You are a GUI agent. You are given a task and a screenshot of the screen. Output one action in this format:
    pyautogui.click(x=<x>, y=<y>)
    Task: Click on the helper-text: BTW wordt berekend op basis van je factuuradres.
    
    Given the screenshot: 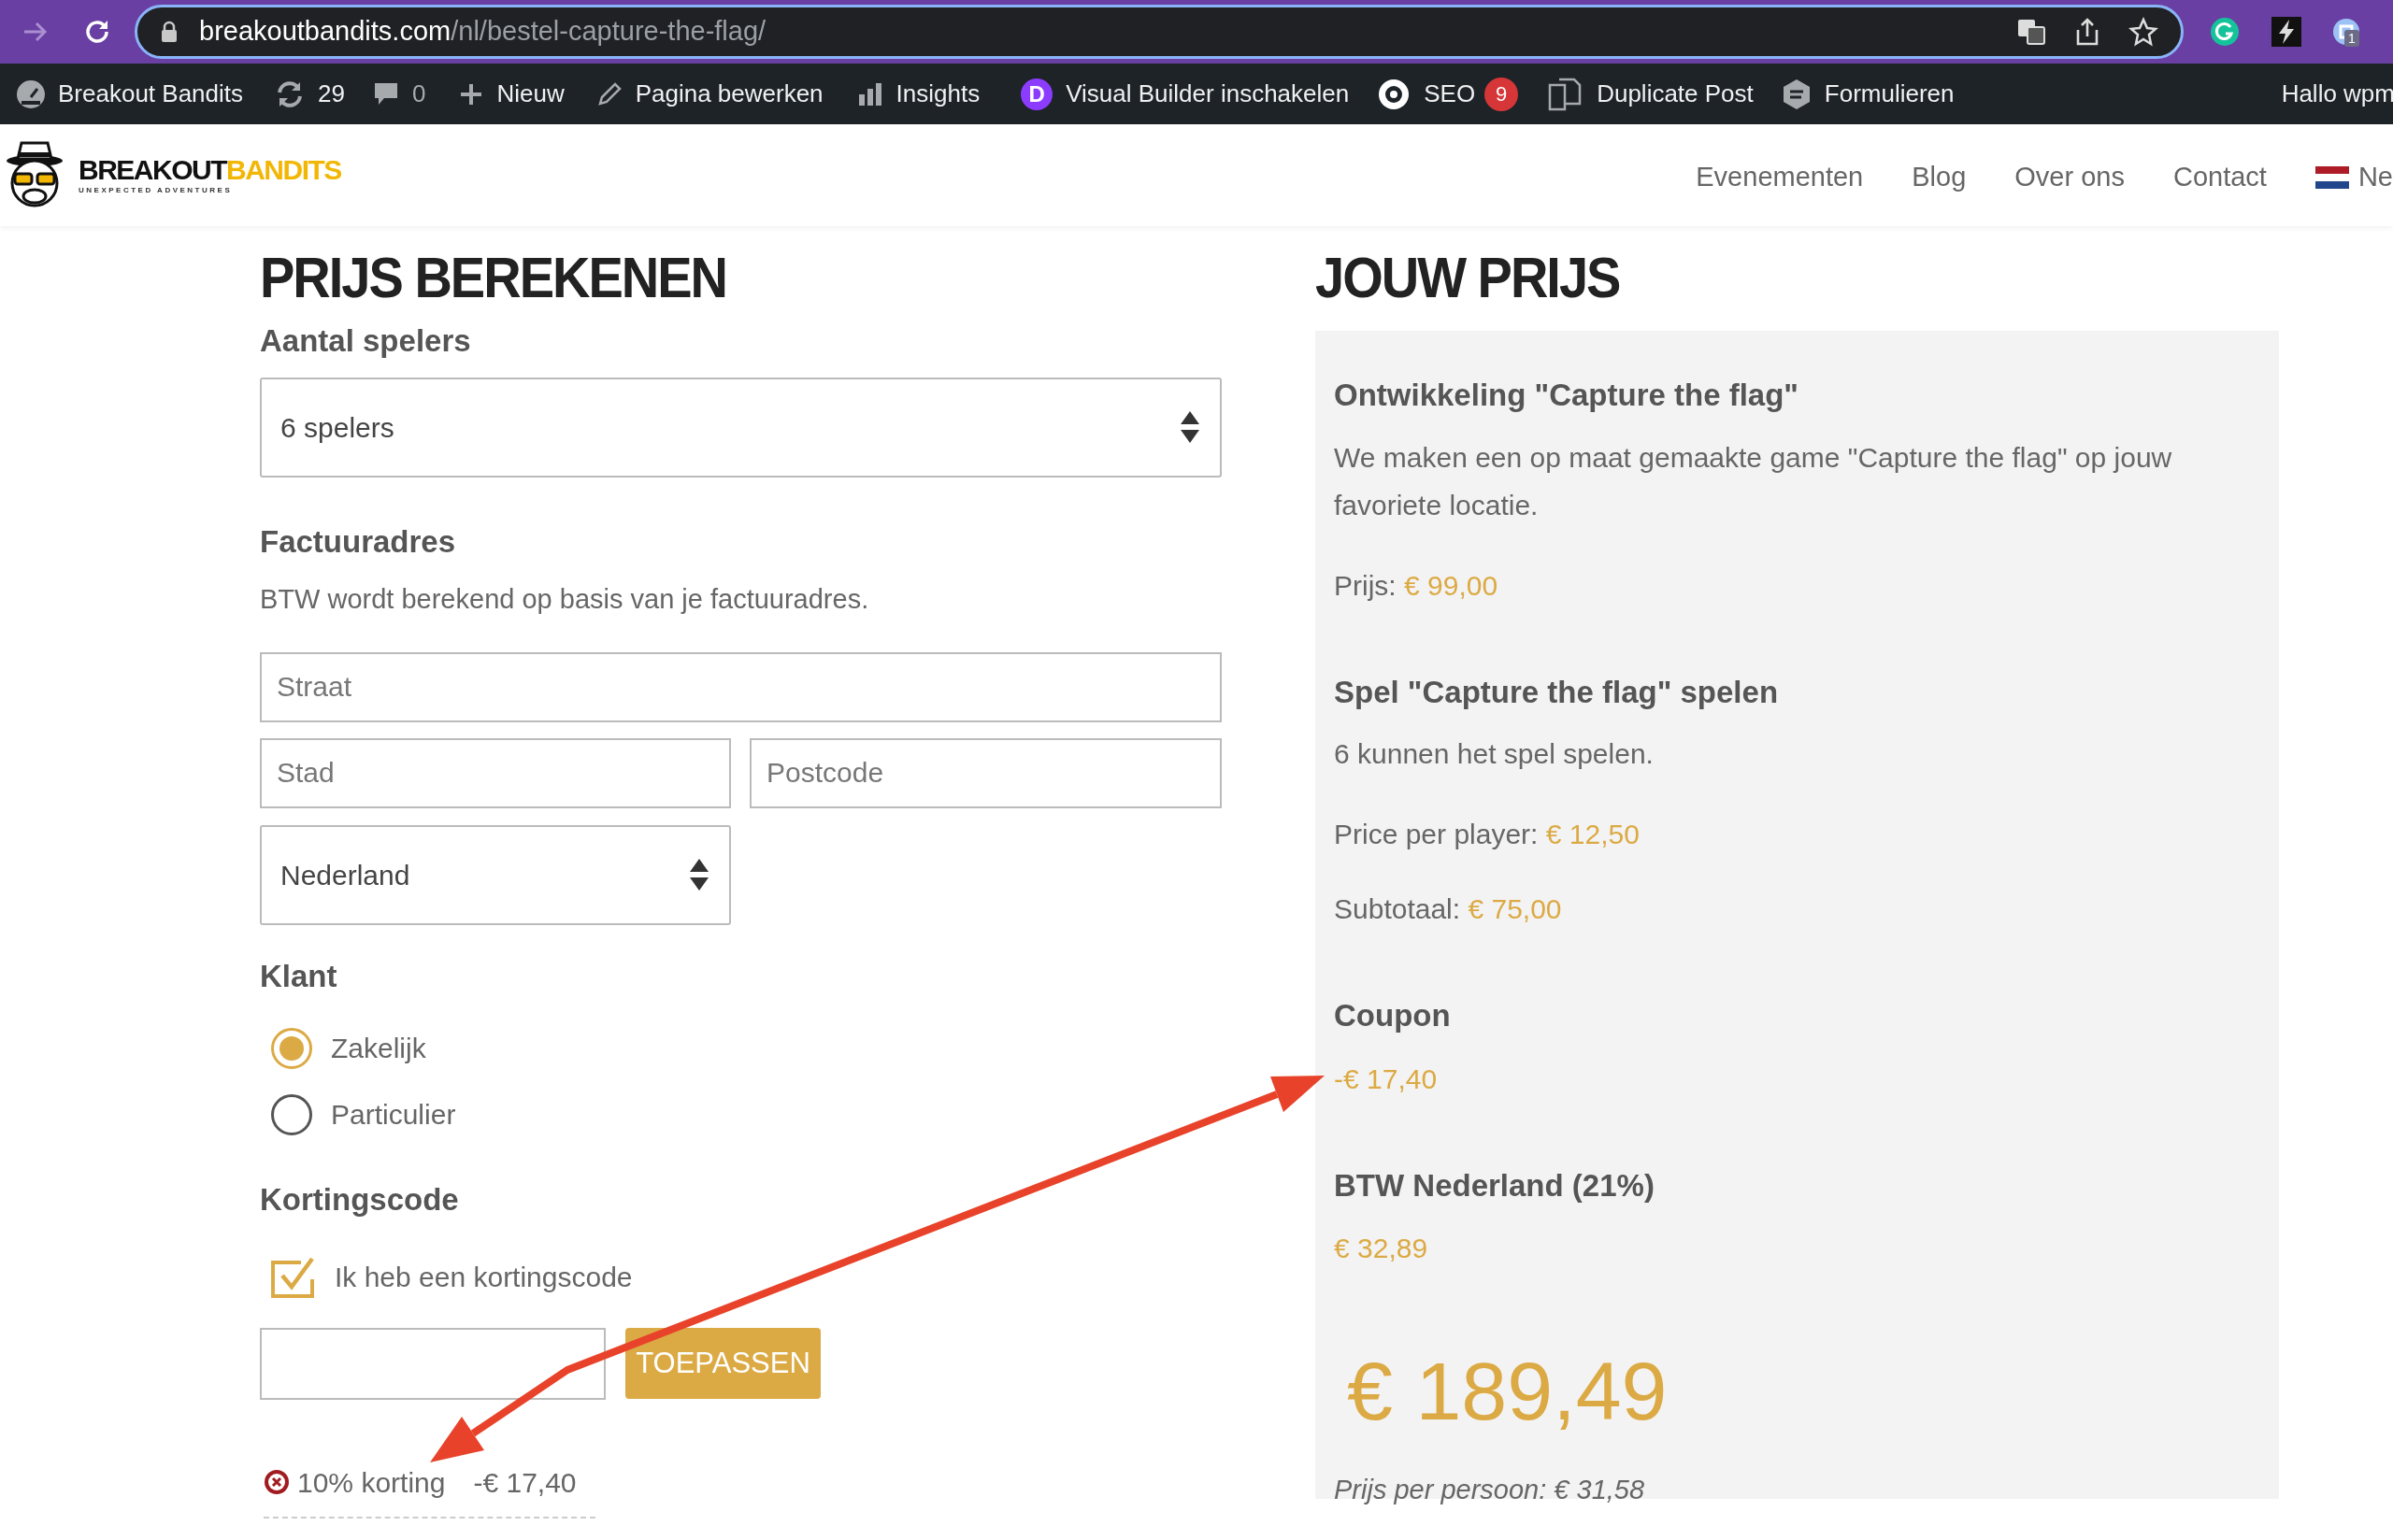 What is the action you would take?
    pyautogui.click(x=565, y=599)
    